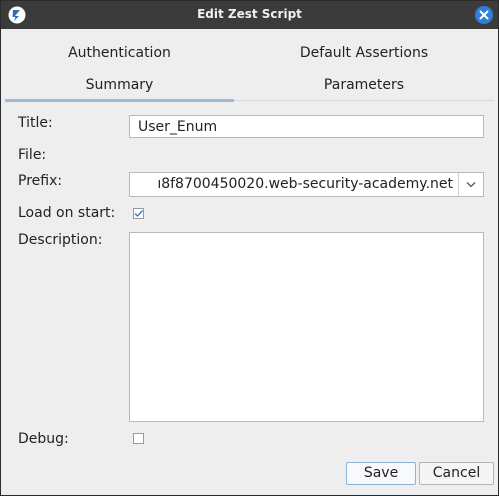 The width and height of the screenshot is (499, 496). Describe the element at coordinates (364, 85) in the screenshot. I see `tab-parameters: Parameters` at that location.